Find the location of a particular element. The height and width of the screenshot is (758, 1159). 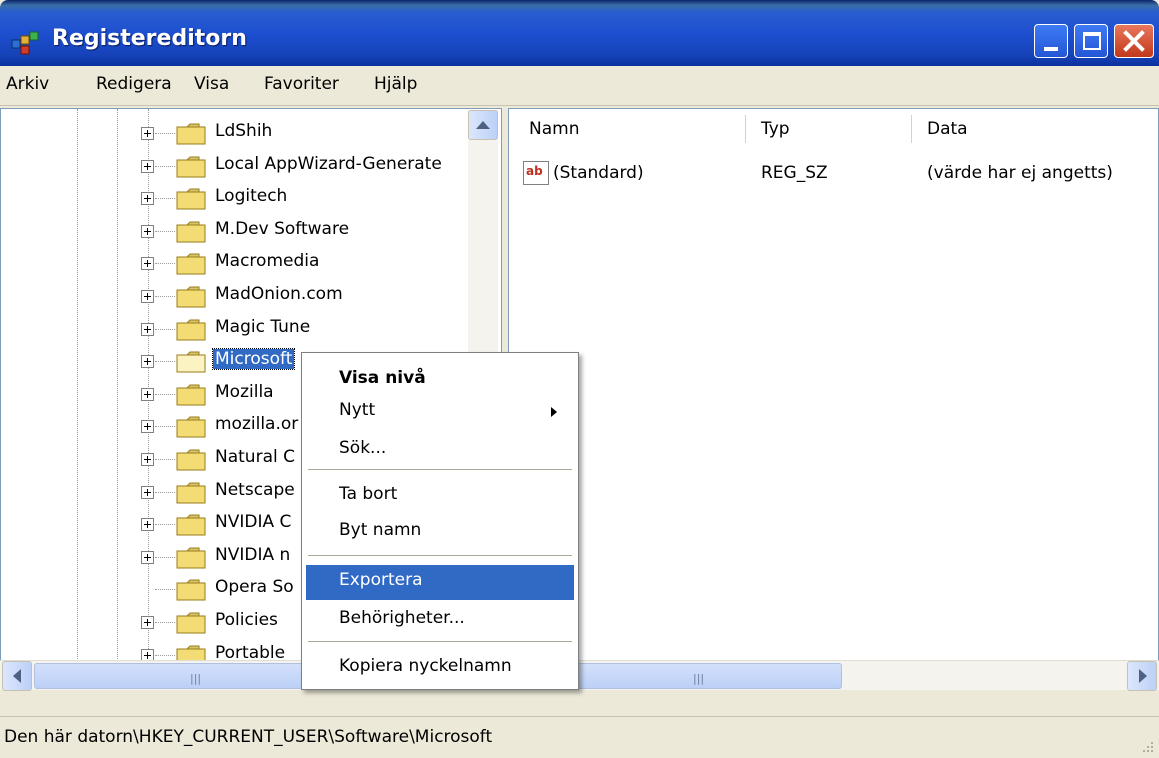

menu-item-label: Nytt is located at coordinates (357, 410).